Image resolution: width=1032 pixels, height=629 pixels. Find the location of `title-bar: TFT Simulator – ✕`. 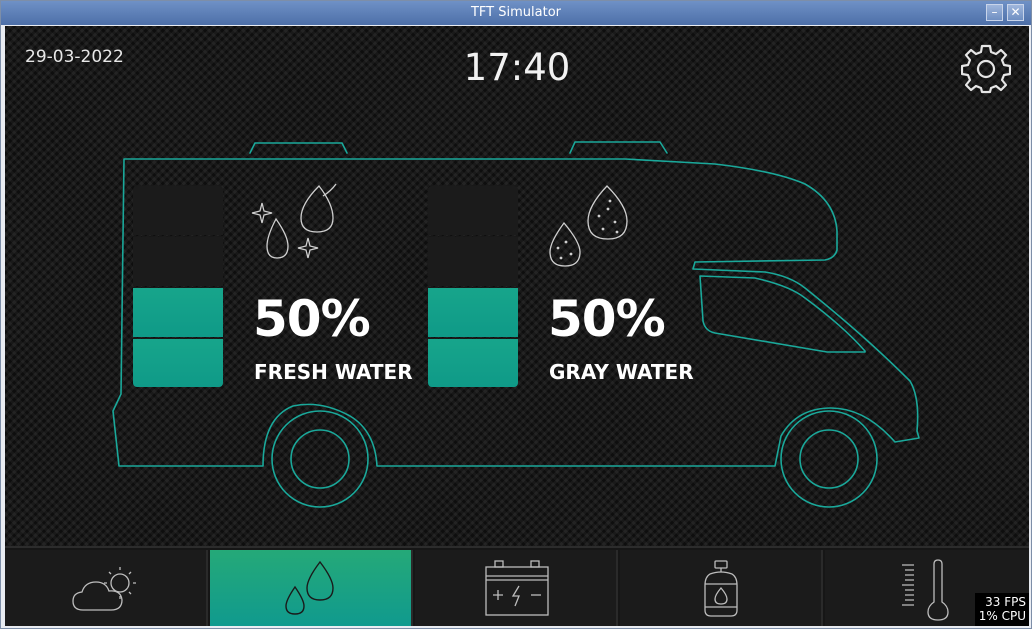

title-bar: TFT Simulator – ✕ is located at coordinates (516, 13).